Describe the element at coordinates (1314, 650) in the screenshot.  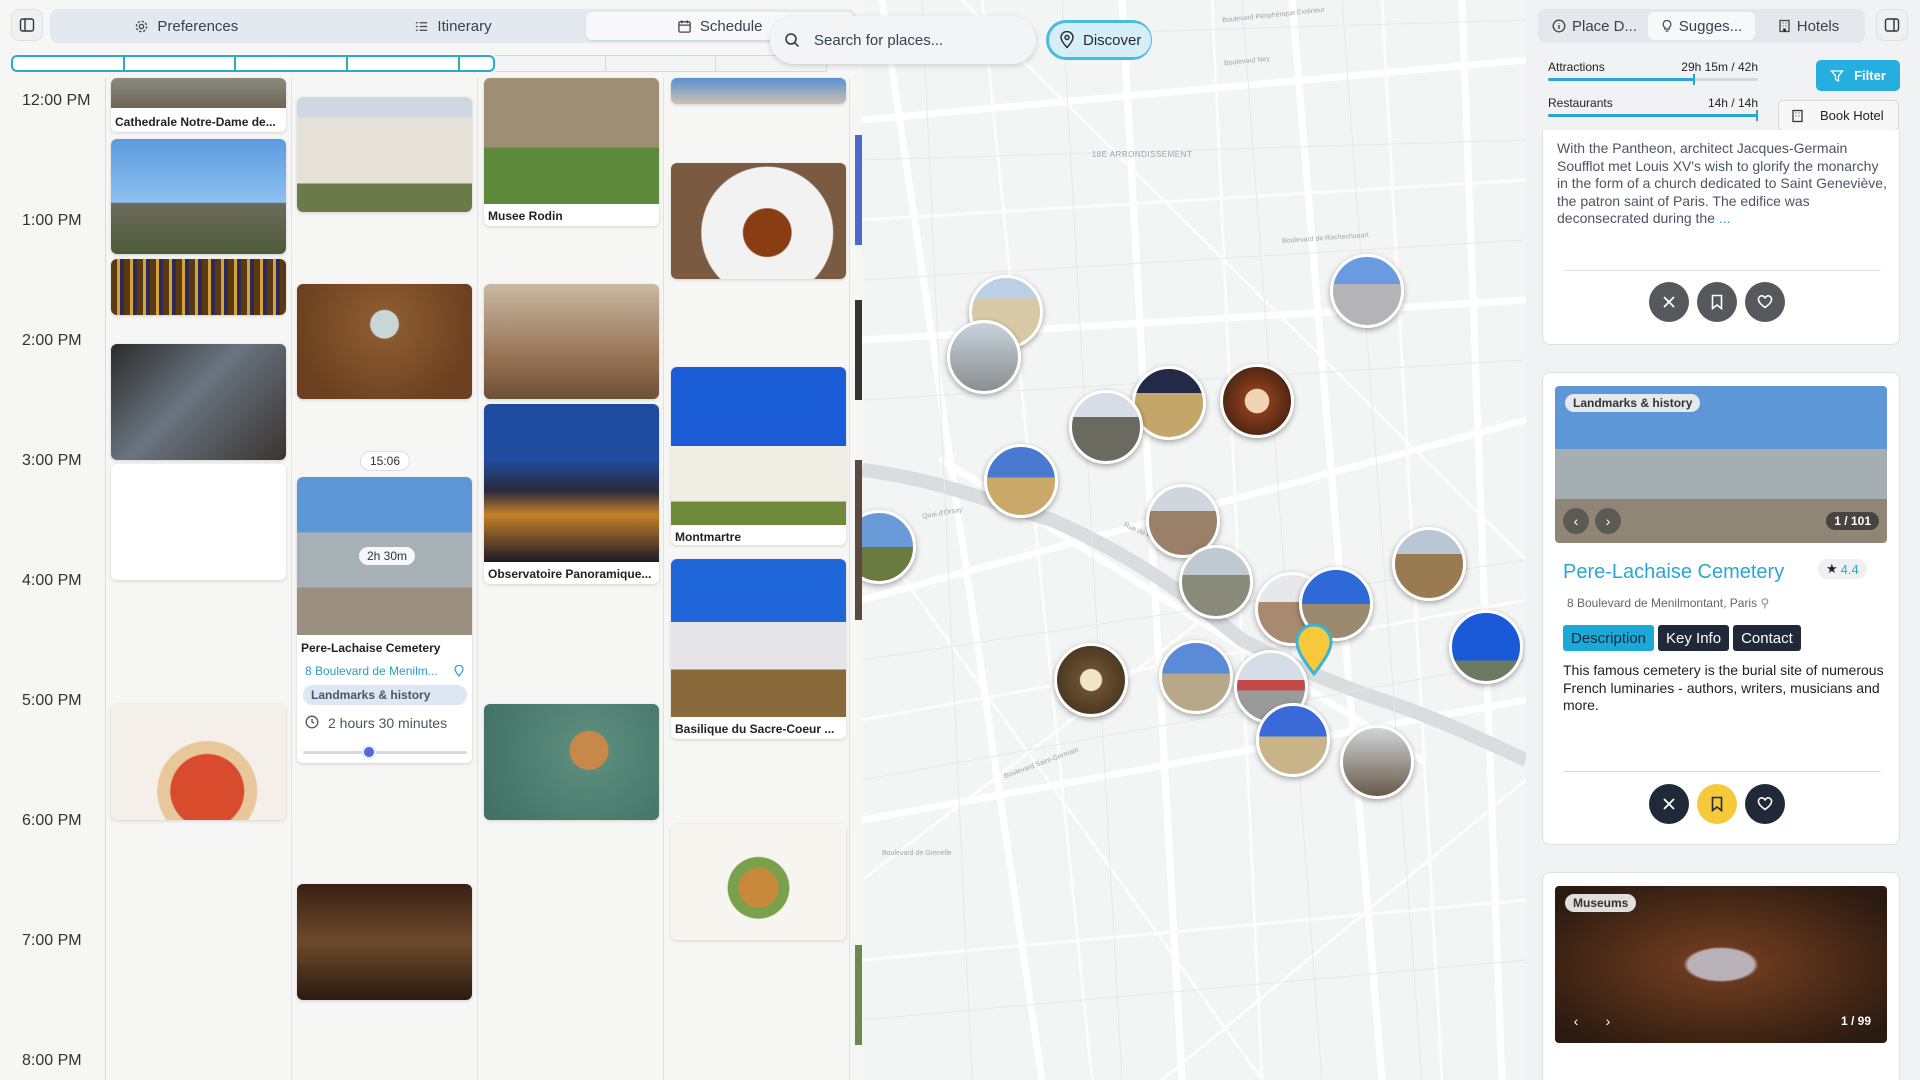
I see `selected-location-marker` at that location.